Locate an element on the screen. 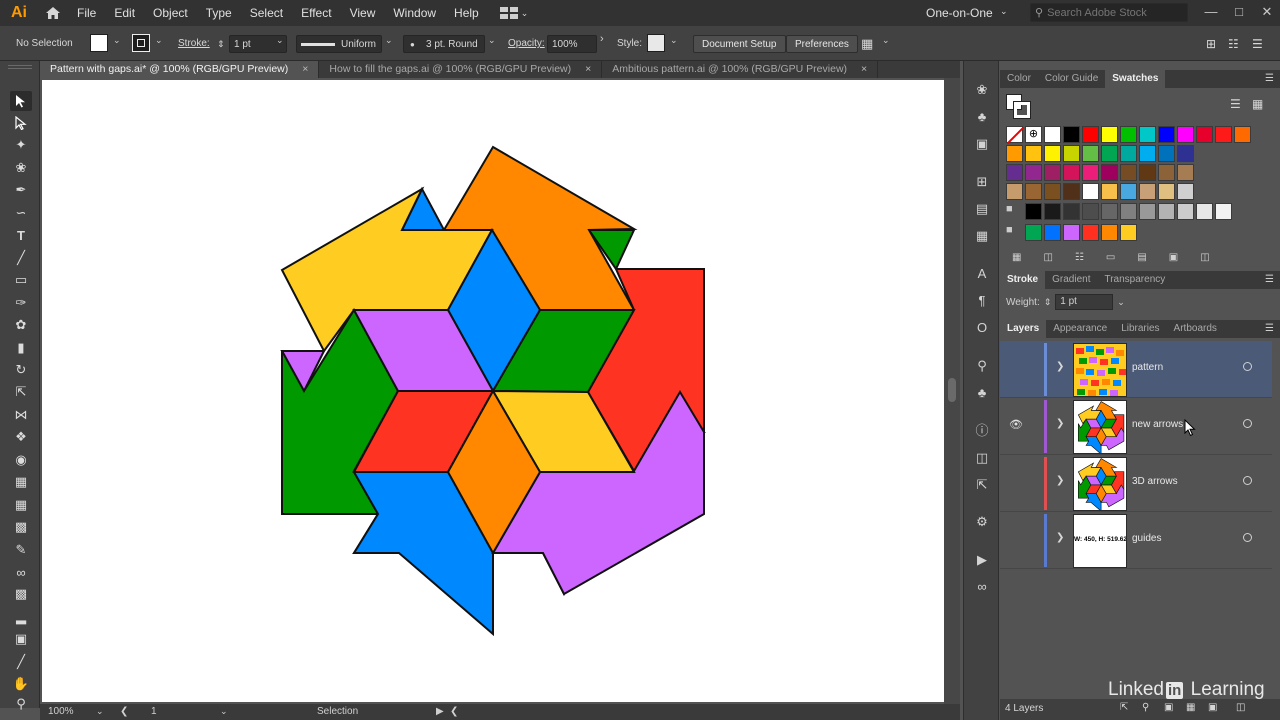  search-input is located at coordinates (1112, 12).